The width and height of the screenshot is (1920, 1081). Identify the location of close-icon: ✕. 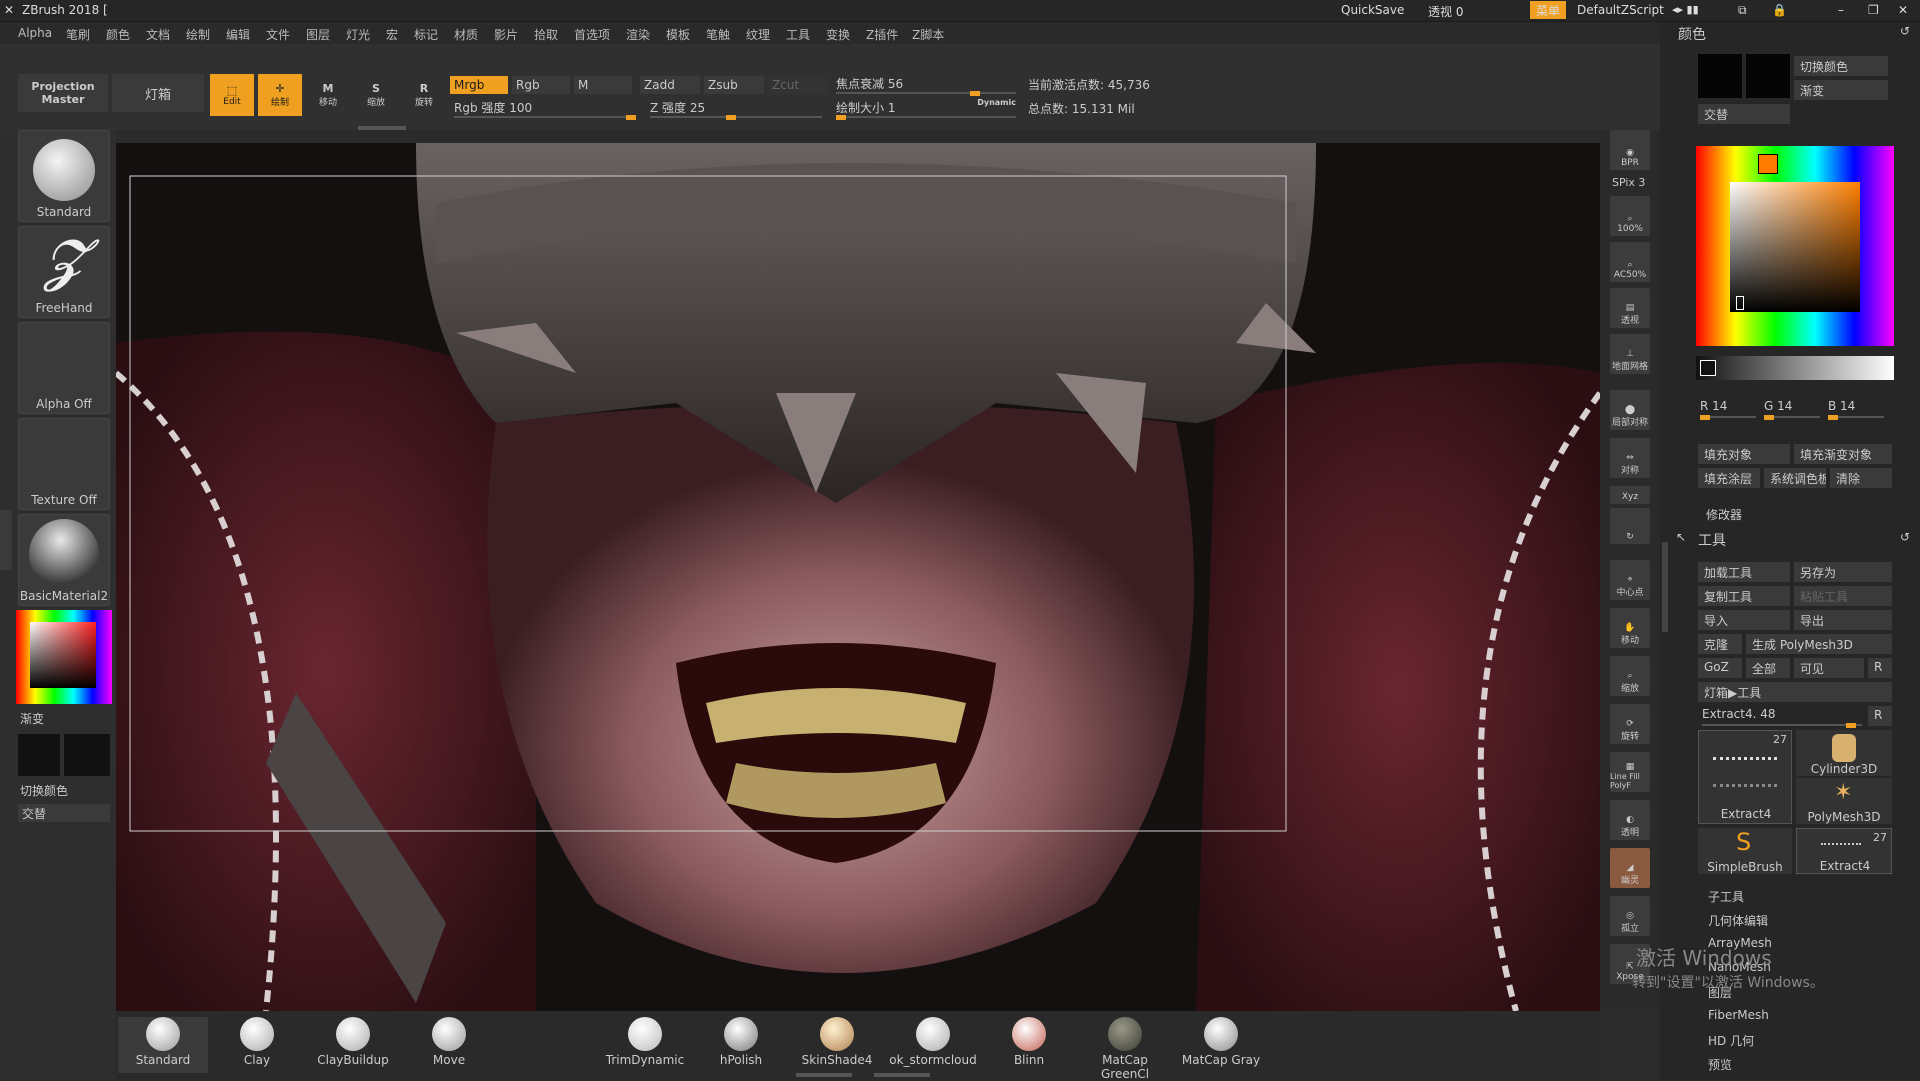
(1903, 10).